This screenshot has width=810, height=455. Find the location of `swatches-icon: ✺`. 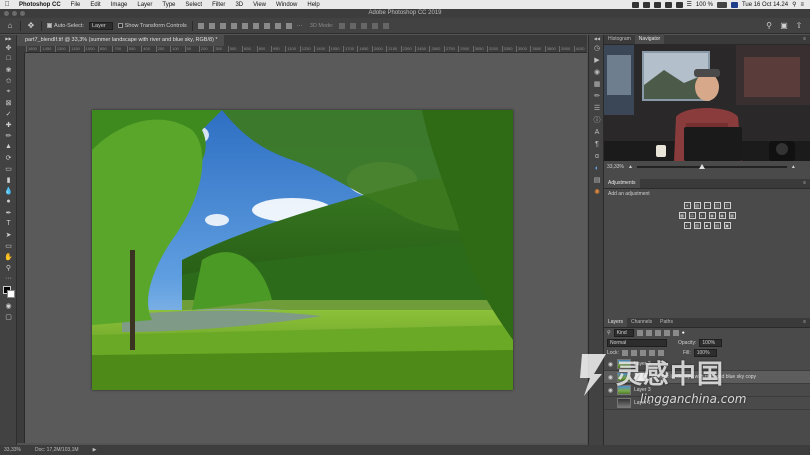

swatches-icon: ✺ is located at coordinates (597, 192).